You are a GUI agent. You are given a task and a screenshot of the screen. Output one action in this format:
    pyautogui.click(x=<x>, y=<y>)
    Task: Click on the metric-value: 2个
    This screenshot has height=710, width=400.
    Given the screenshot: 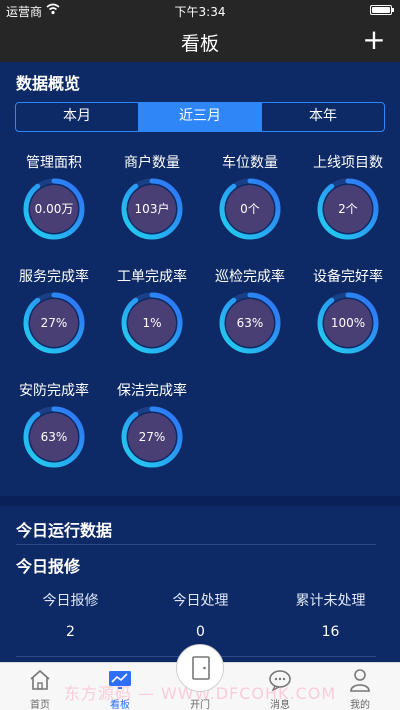 What is the action you would take?
    pyautogui.click(x=348, y=209)
    